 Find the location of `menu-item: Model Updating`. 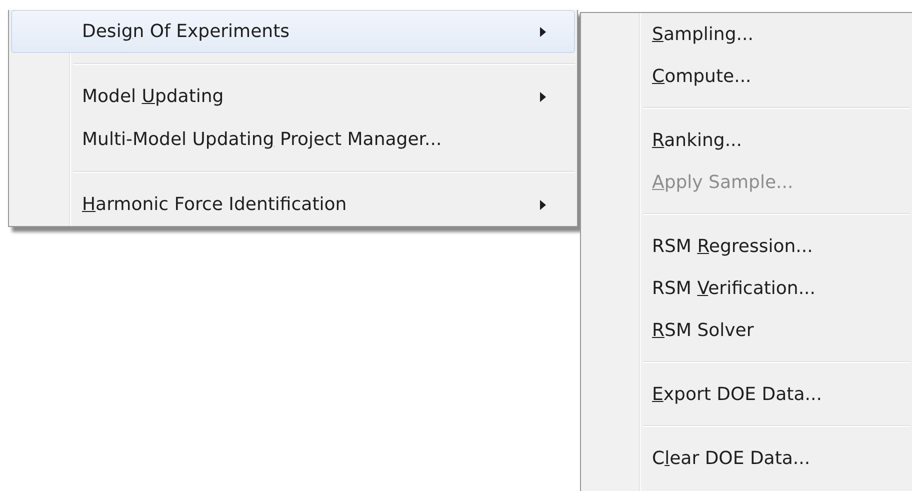

menu-item: Model Updating is located at coordinates (293, 96).